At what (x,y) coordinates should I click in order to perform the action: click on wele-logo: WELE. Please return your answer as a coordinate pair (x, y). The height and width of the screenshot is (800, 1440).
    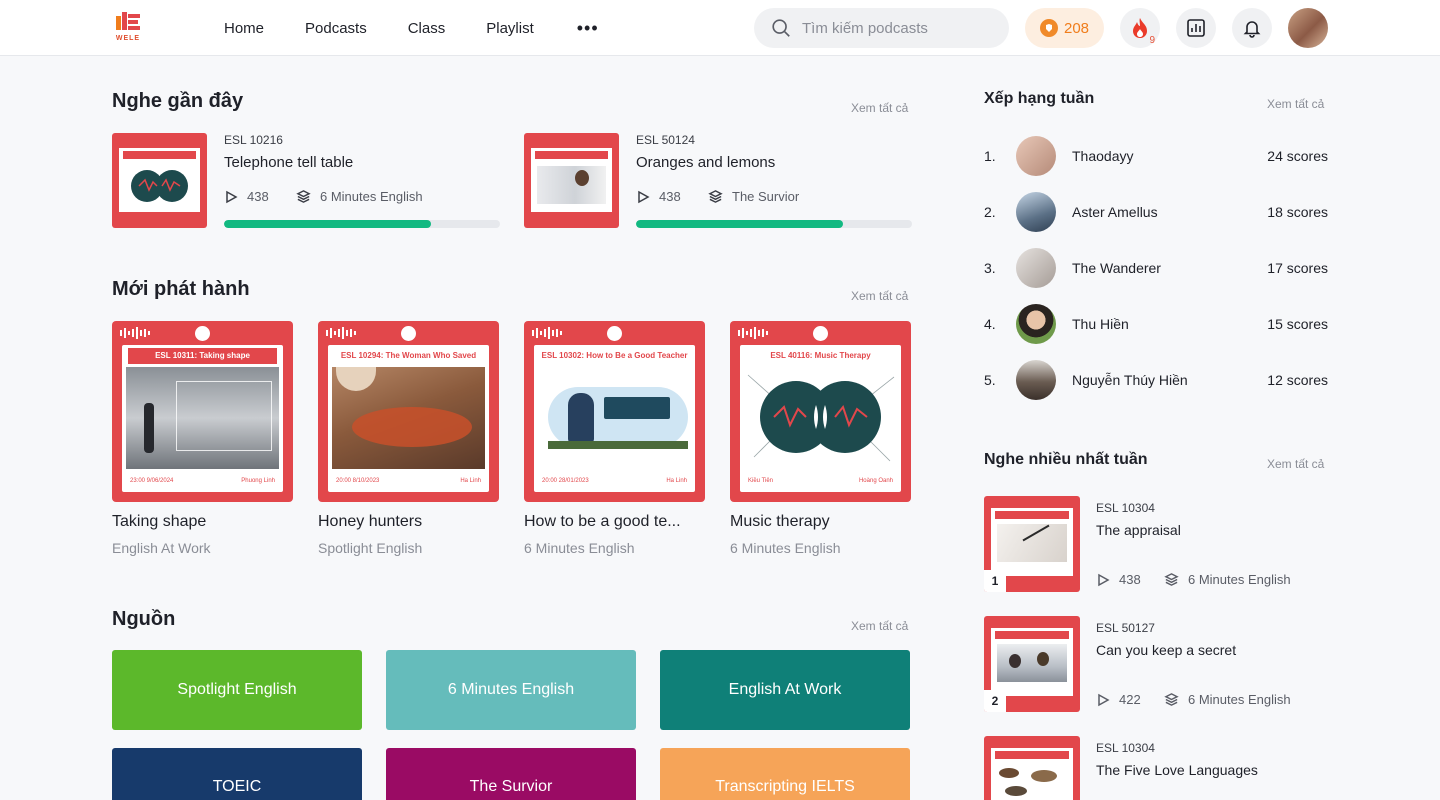
    Looking at the image, I should click on (128, 28).